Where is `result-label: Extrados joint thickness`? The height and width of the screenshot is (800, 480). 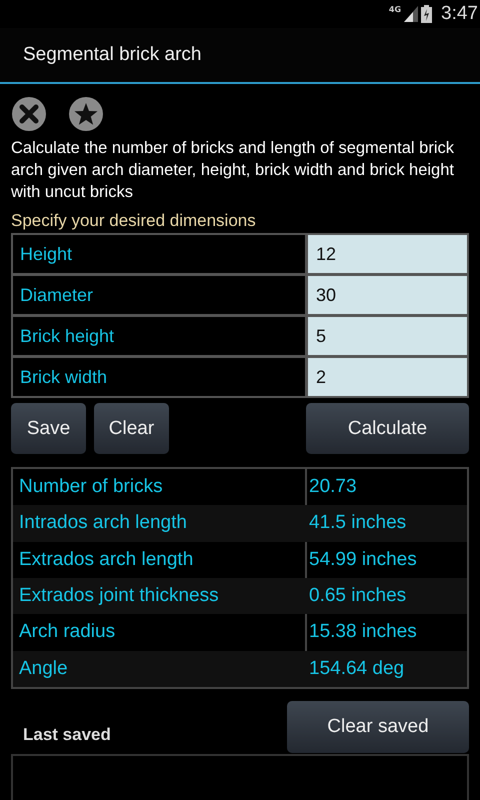 result-label: Extrados joint thickness is located at coordinates (119, 596).